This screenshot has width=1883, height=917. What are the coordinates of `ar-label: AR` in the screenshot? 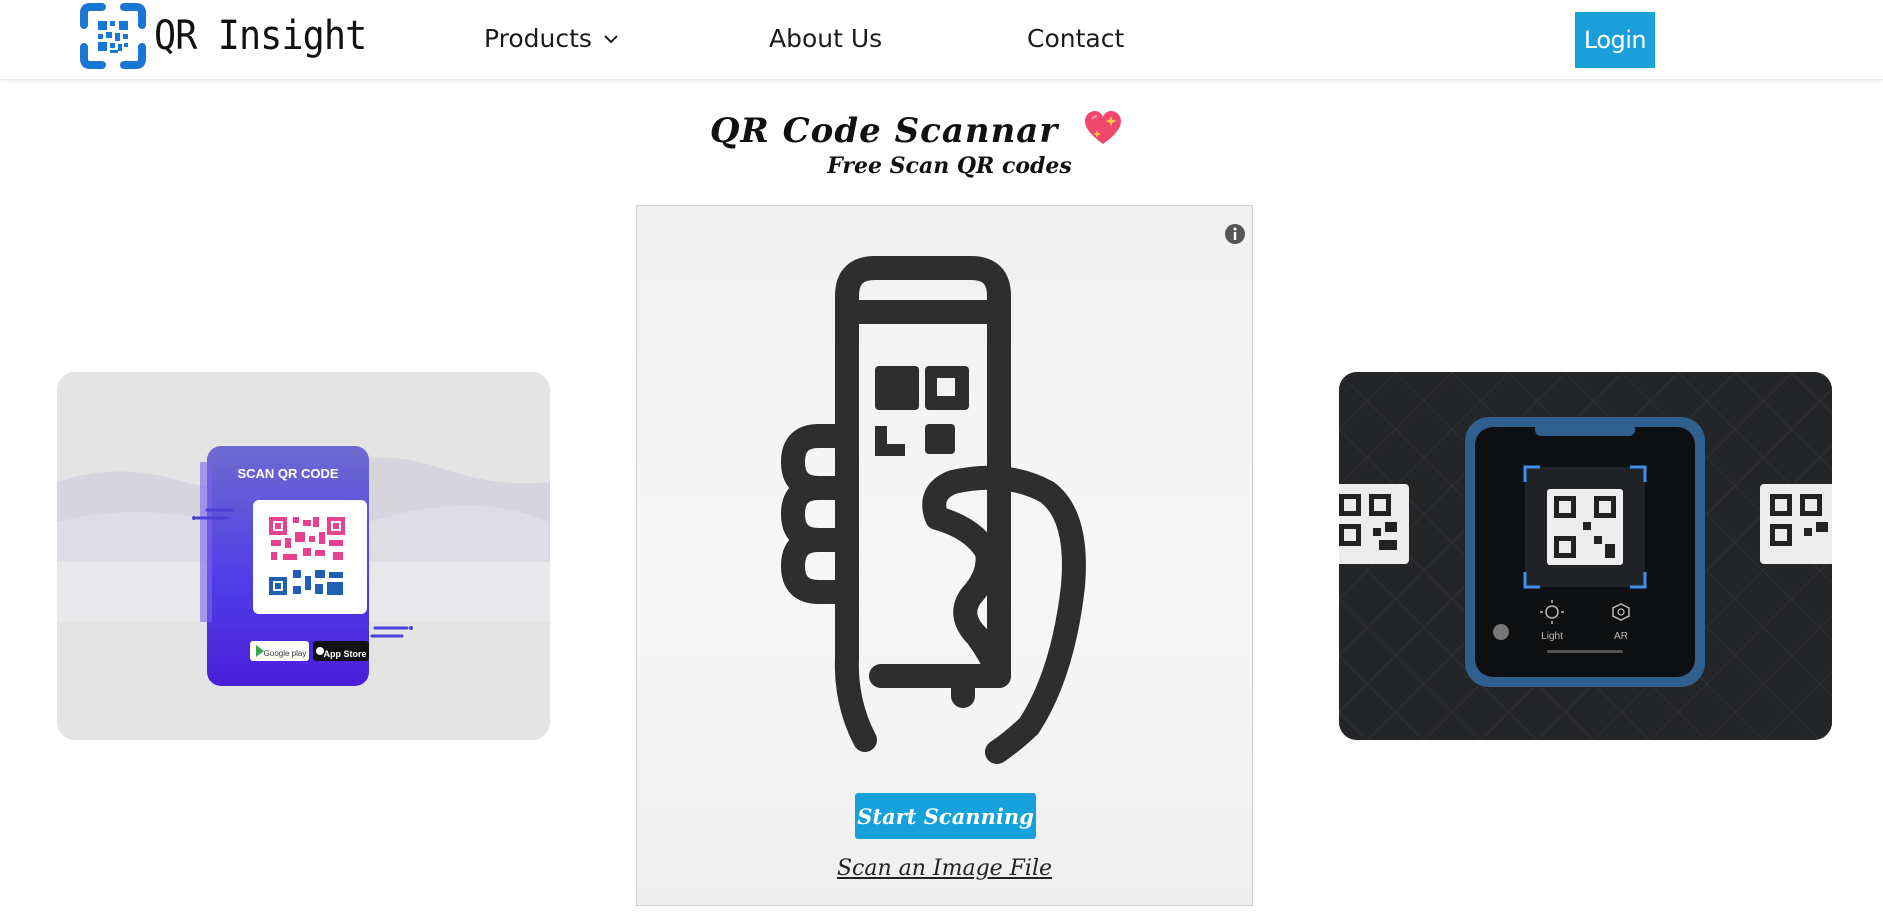 It's located at (1621, 636).